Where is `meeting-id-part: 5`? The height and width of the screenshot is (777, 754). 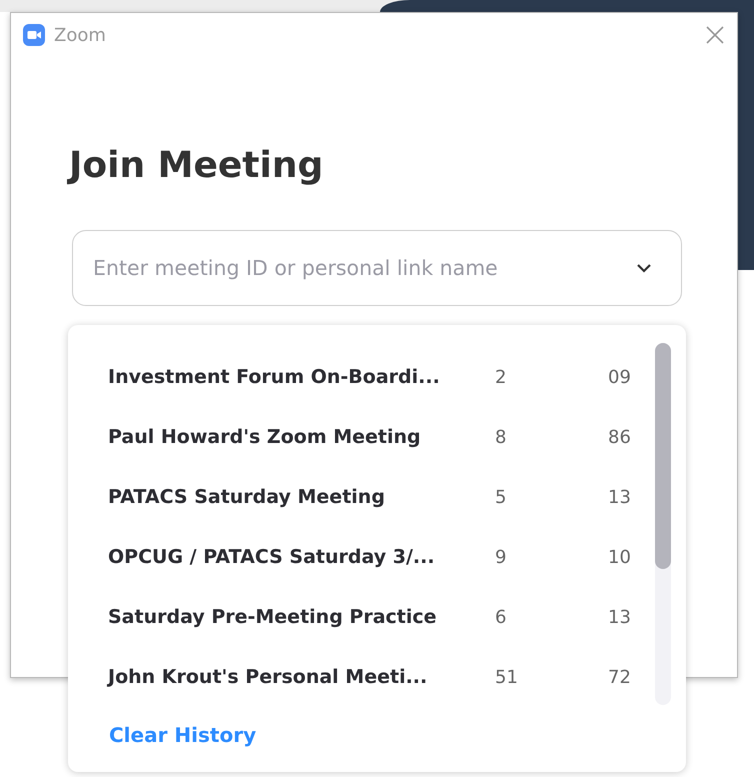
meeting-id-part: 5 is located at coordinates (501, 497).